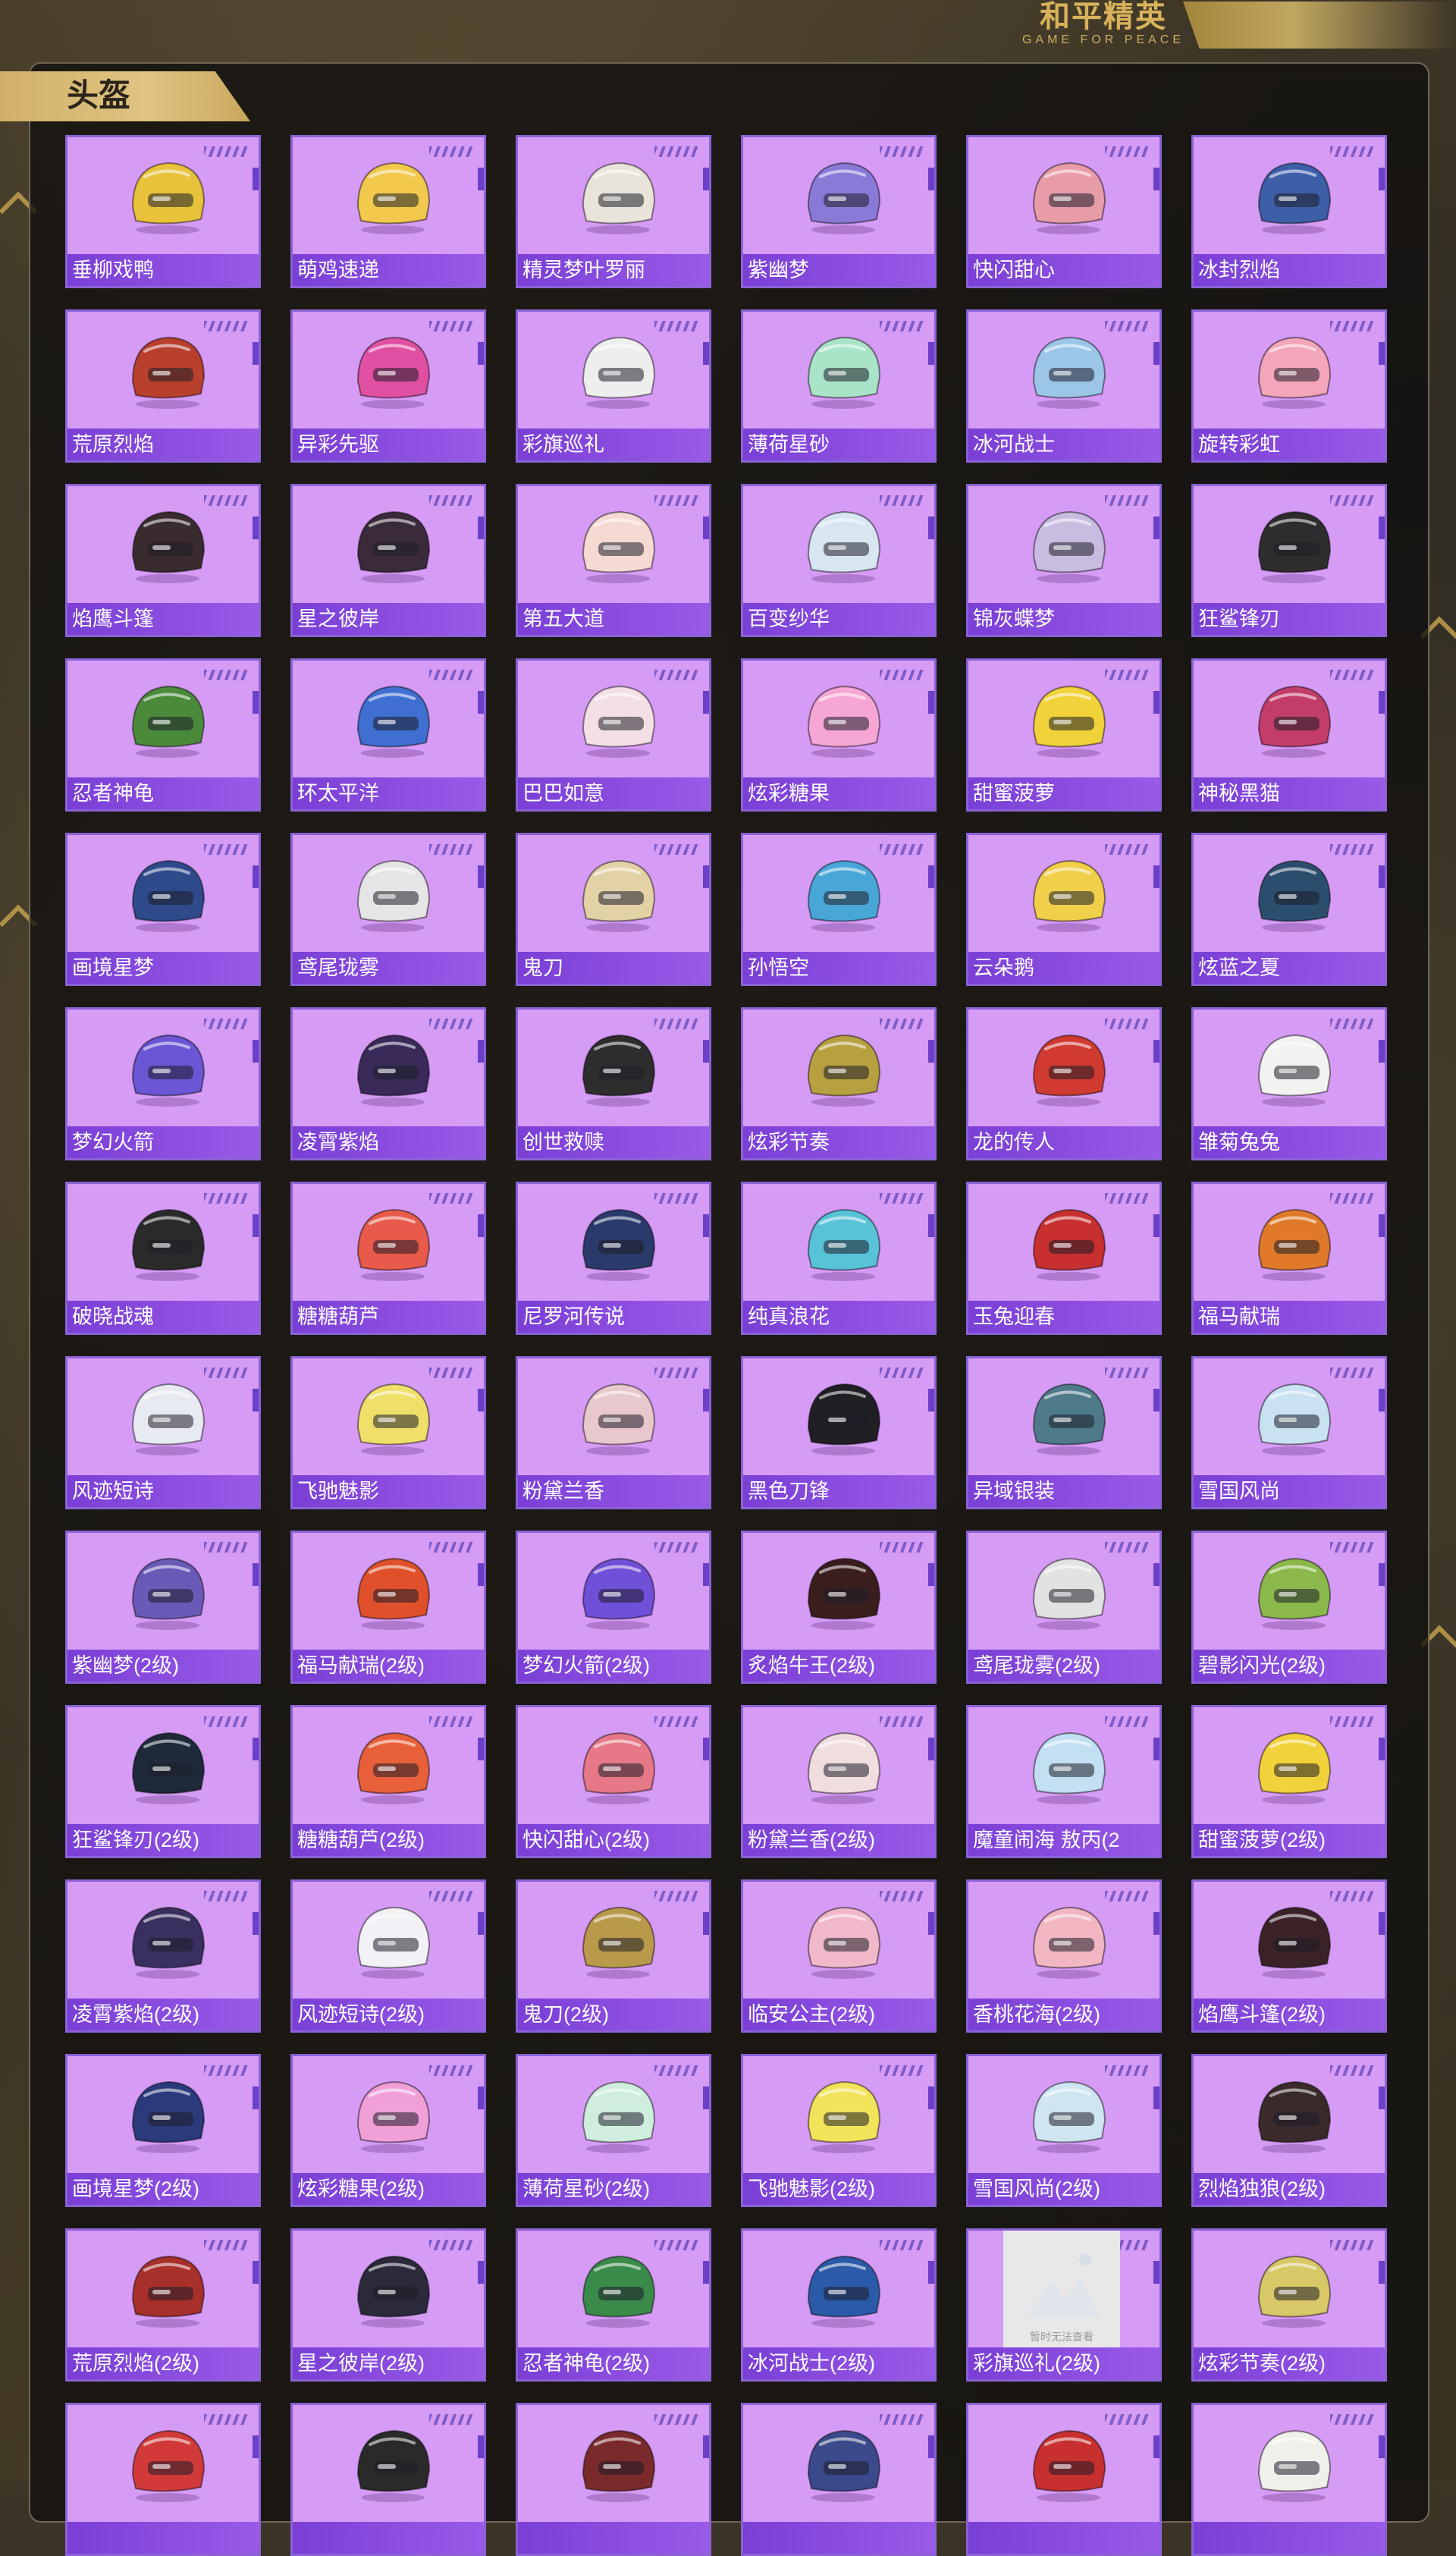 This screenshot has width=1456, height=2556. What do you see at coordinates (1064, 561) in the screenshot?
I see `helmet-card: 锦灰蝶梦` at bounding box center [1064, 561].